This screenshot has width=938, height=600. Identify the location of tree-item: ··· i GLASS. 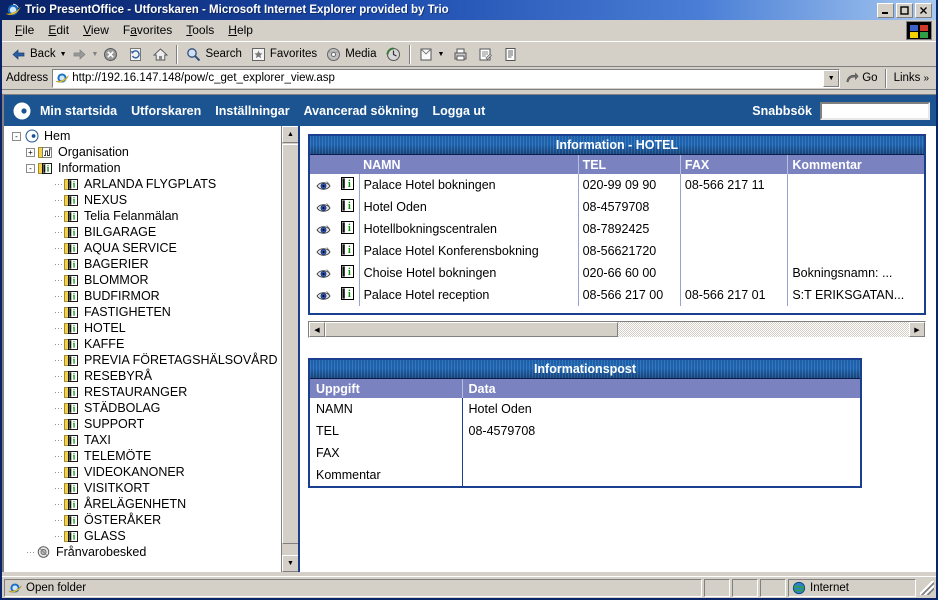
(146, 536).